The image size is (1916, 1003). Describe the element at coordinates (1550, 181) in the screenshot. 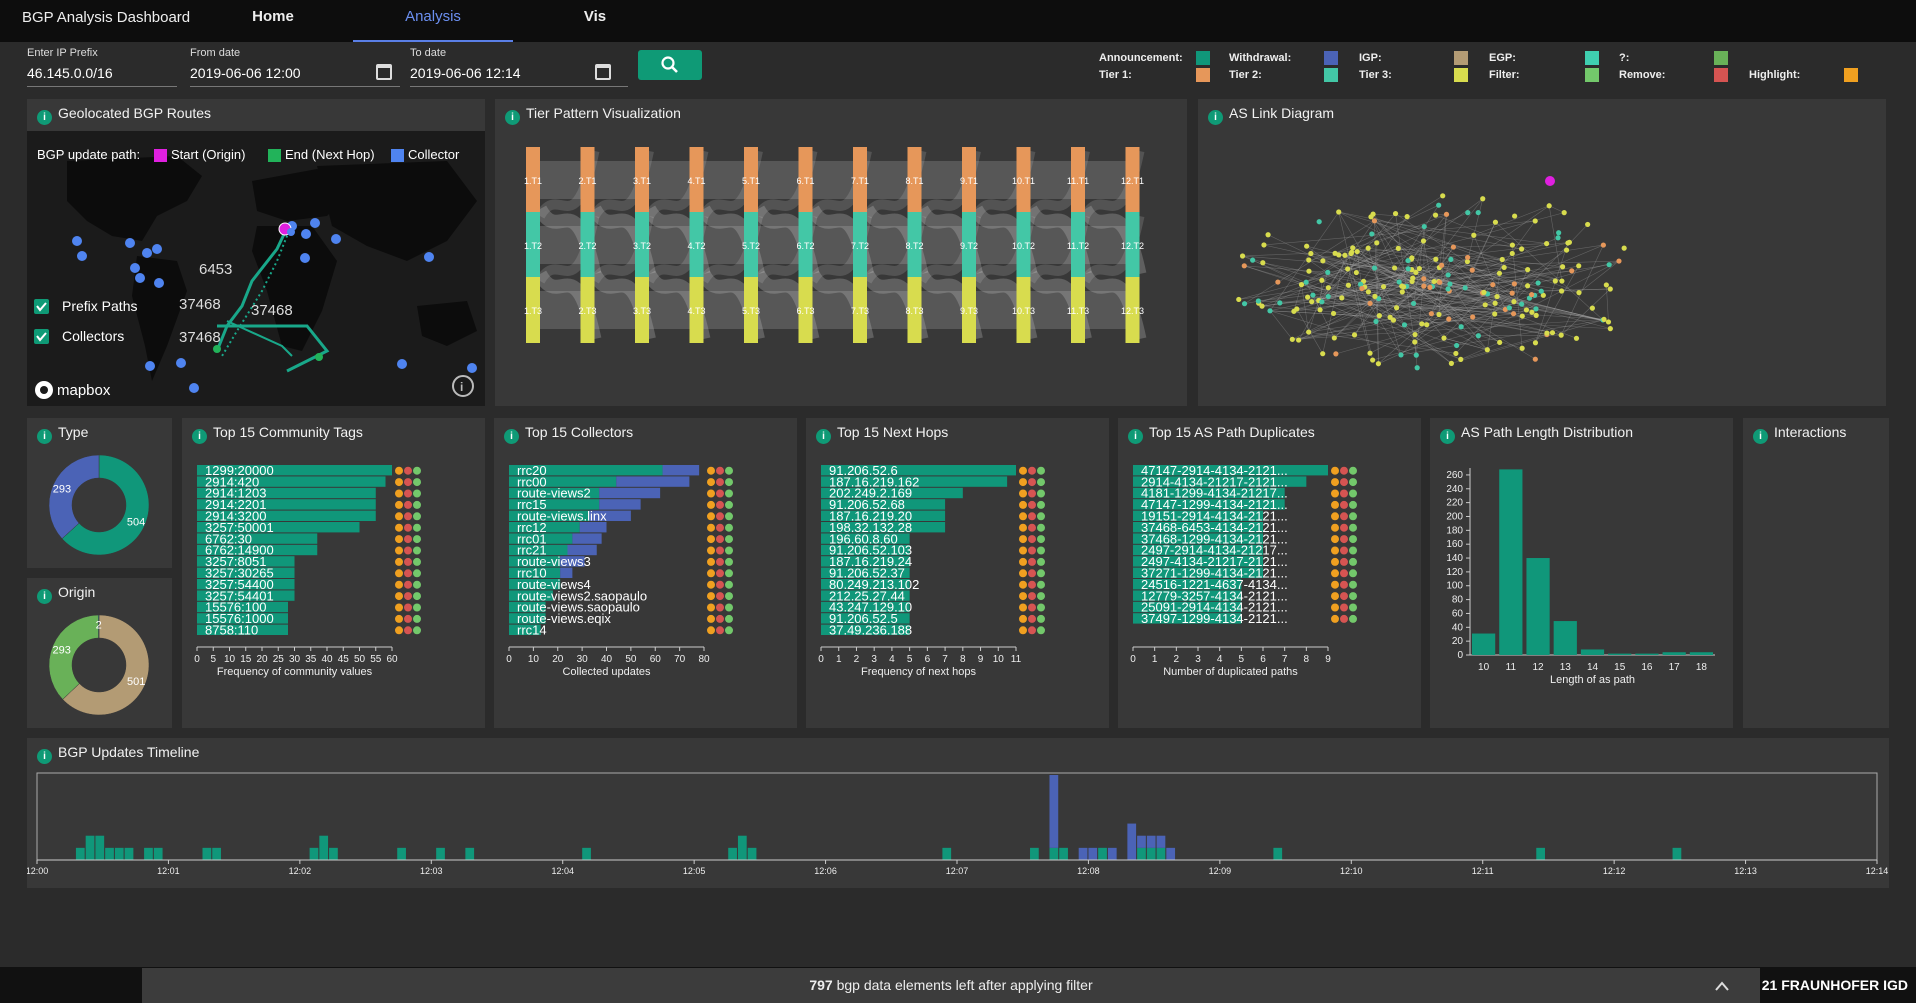

I see `origin-node` at that location.